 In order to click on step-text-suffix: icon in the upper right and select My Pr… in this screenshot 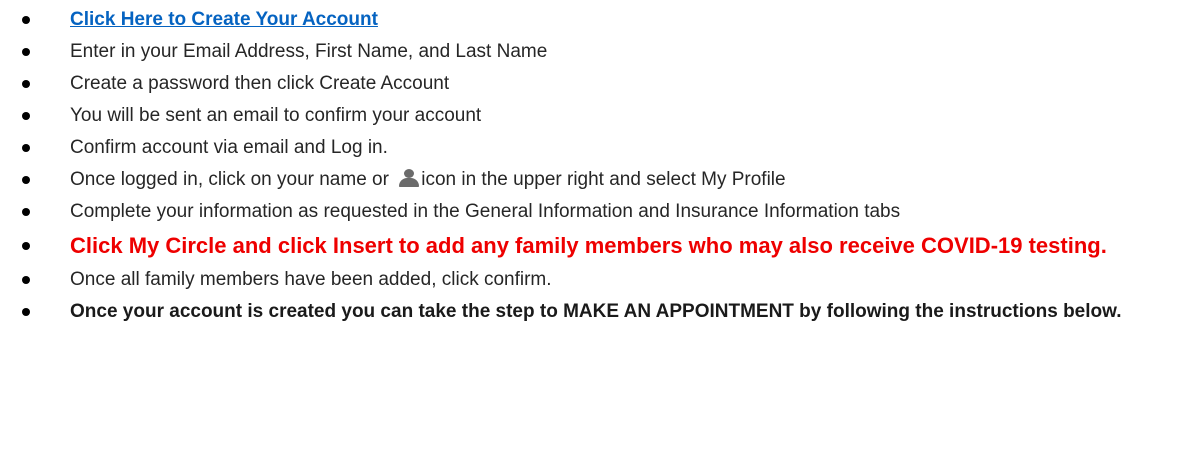, I will do `click(603, 179)`.